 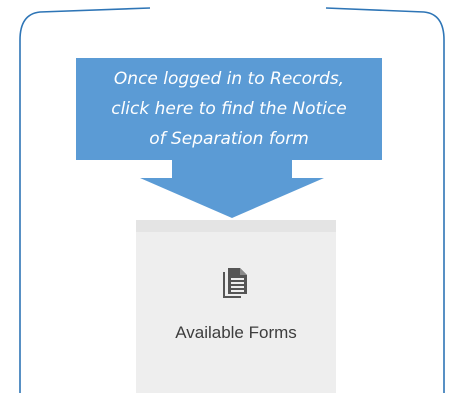 I want to click on callout-line-1: Once logged in to Records,, so click(x=229, y=79).